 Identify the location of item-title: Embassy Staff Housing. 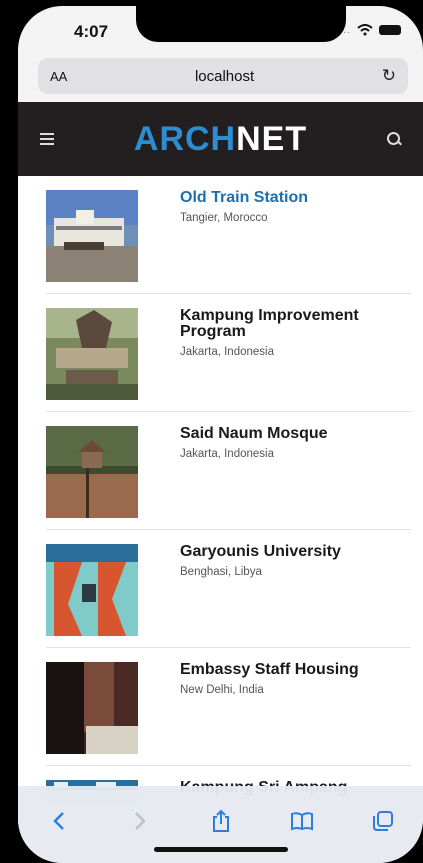
(285, 670).